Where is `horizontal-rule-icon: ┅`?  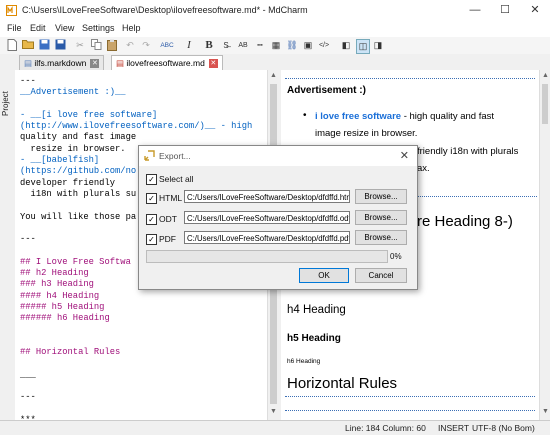
horizontal-rule-icon: ┅ is located at coordinates (260, 45).